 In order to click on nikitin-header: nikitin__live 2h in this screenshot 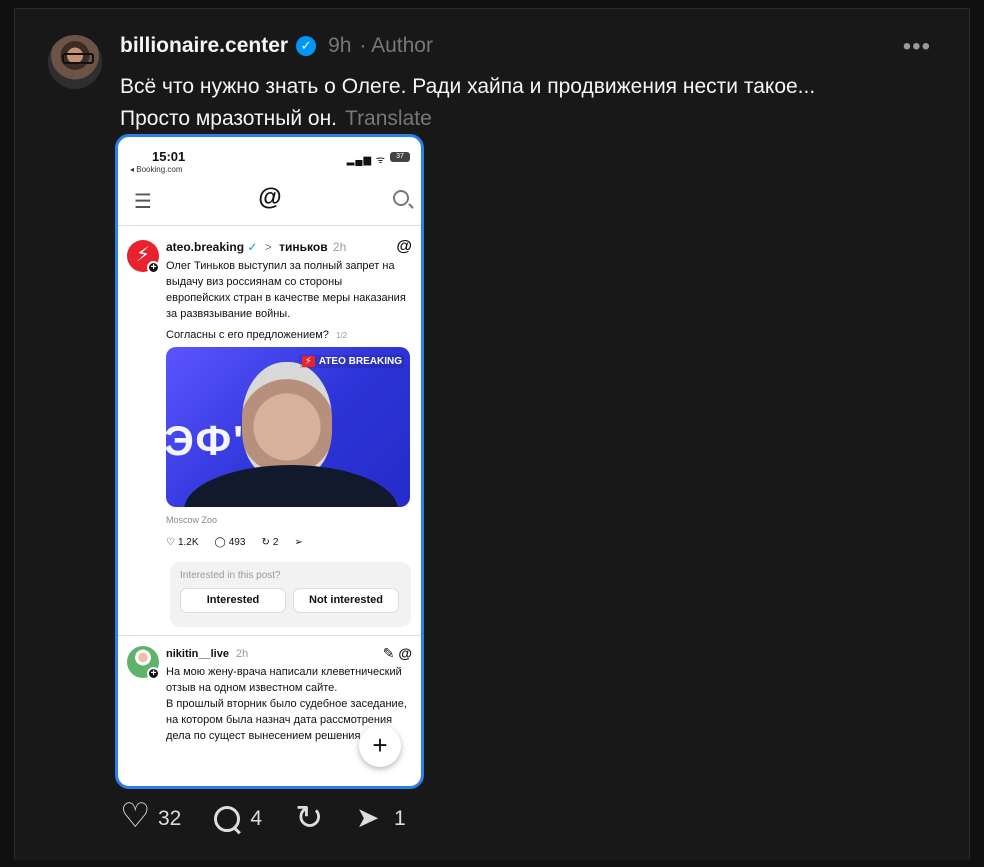, I will do `click(207, 654)`.